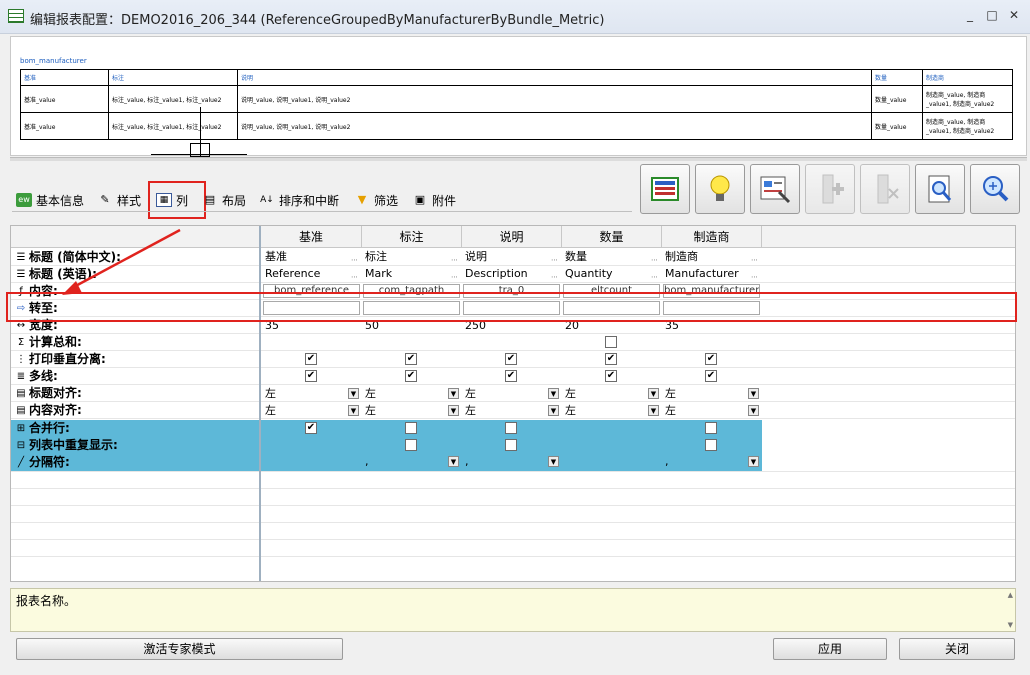  What do you see at coordinates (64, 126) in the screenshot?
I see `preview-cell: 基准_value` at bounding box center [64, 126].